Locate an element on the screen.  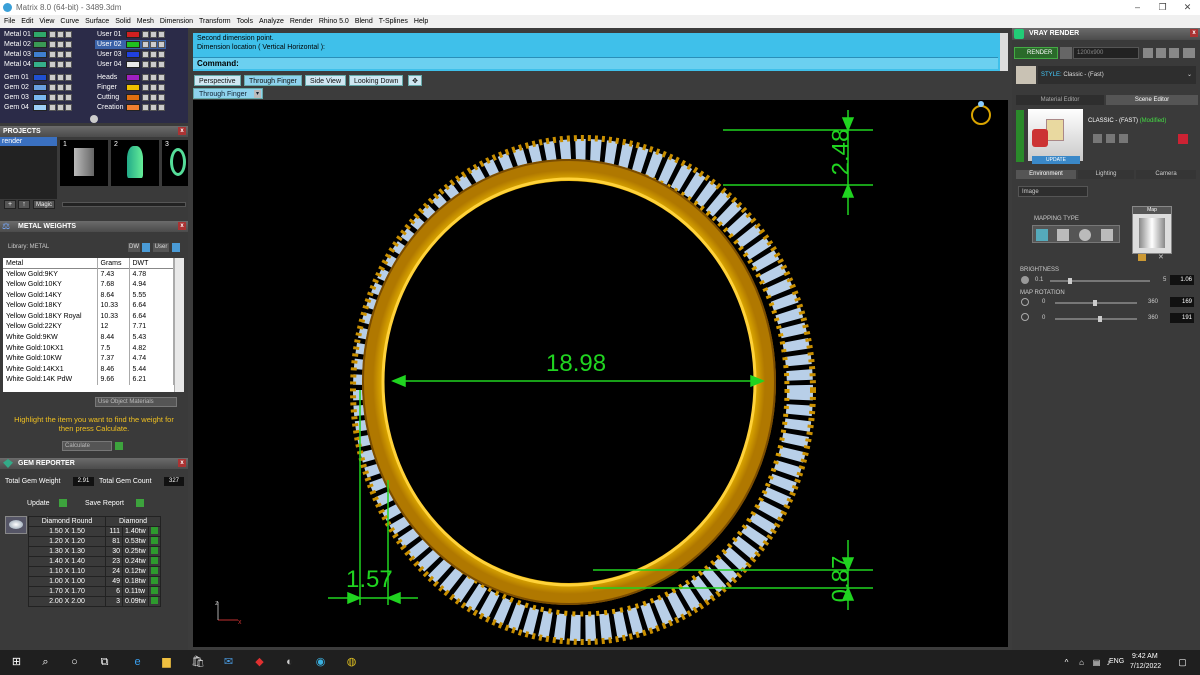
layer-name: Heads is located at coordinates (110, 77).